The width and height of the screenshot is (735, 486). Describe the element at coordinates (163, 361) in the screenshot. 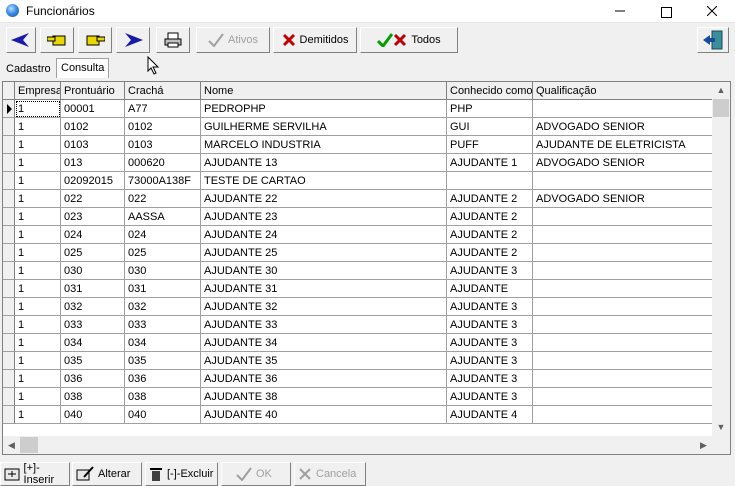

I see `cell-cracha: 035` at that location.